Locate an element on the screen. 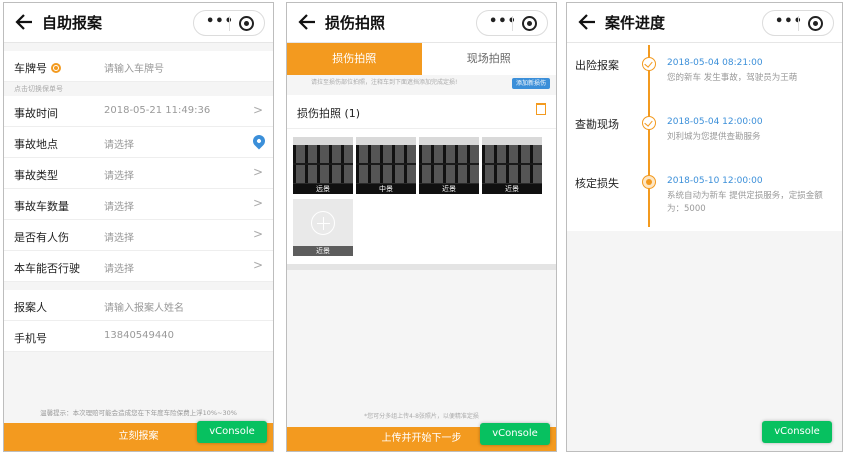  plate-field: 车牌号 请输入车牌号 is located at coordinates (138, 66).